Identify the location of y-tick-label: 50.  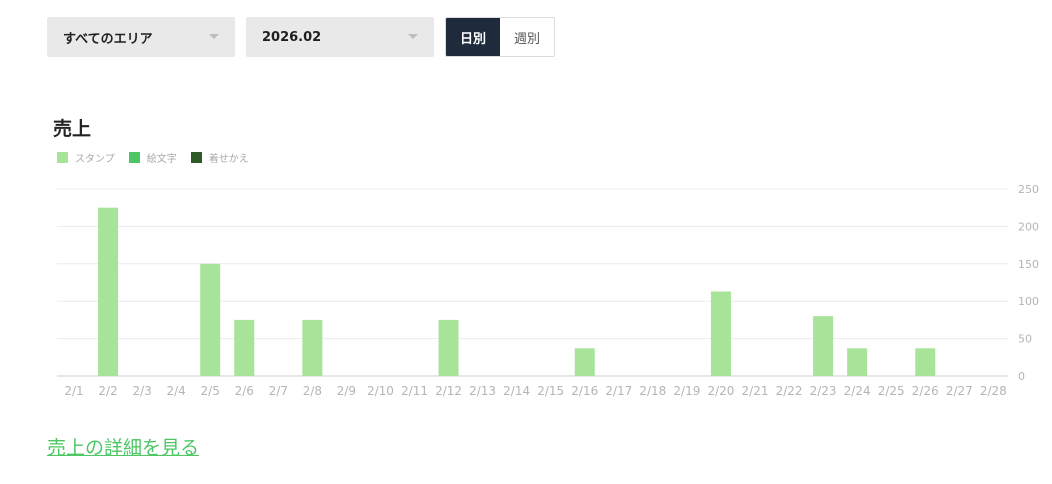
(1025, 339).